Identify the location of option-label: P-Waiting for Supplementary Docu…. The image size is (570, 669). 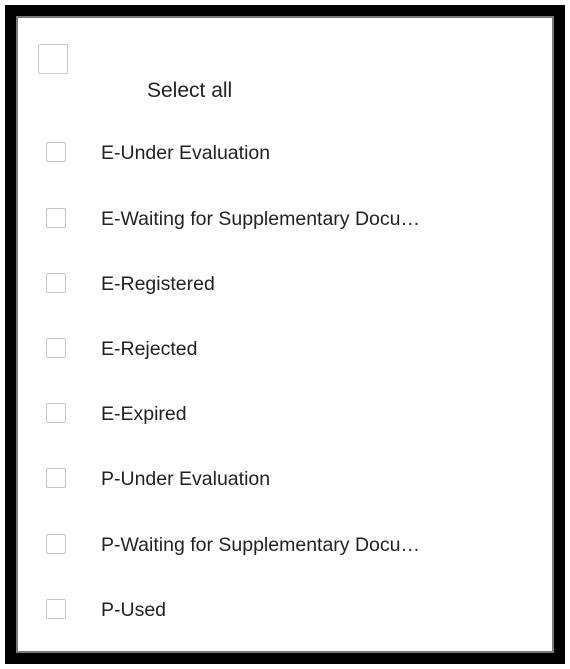
(260, 545).